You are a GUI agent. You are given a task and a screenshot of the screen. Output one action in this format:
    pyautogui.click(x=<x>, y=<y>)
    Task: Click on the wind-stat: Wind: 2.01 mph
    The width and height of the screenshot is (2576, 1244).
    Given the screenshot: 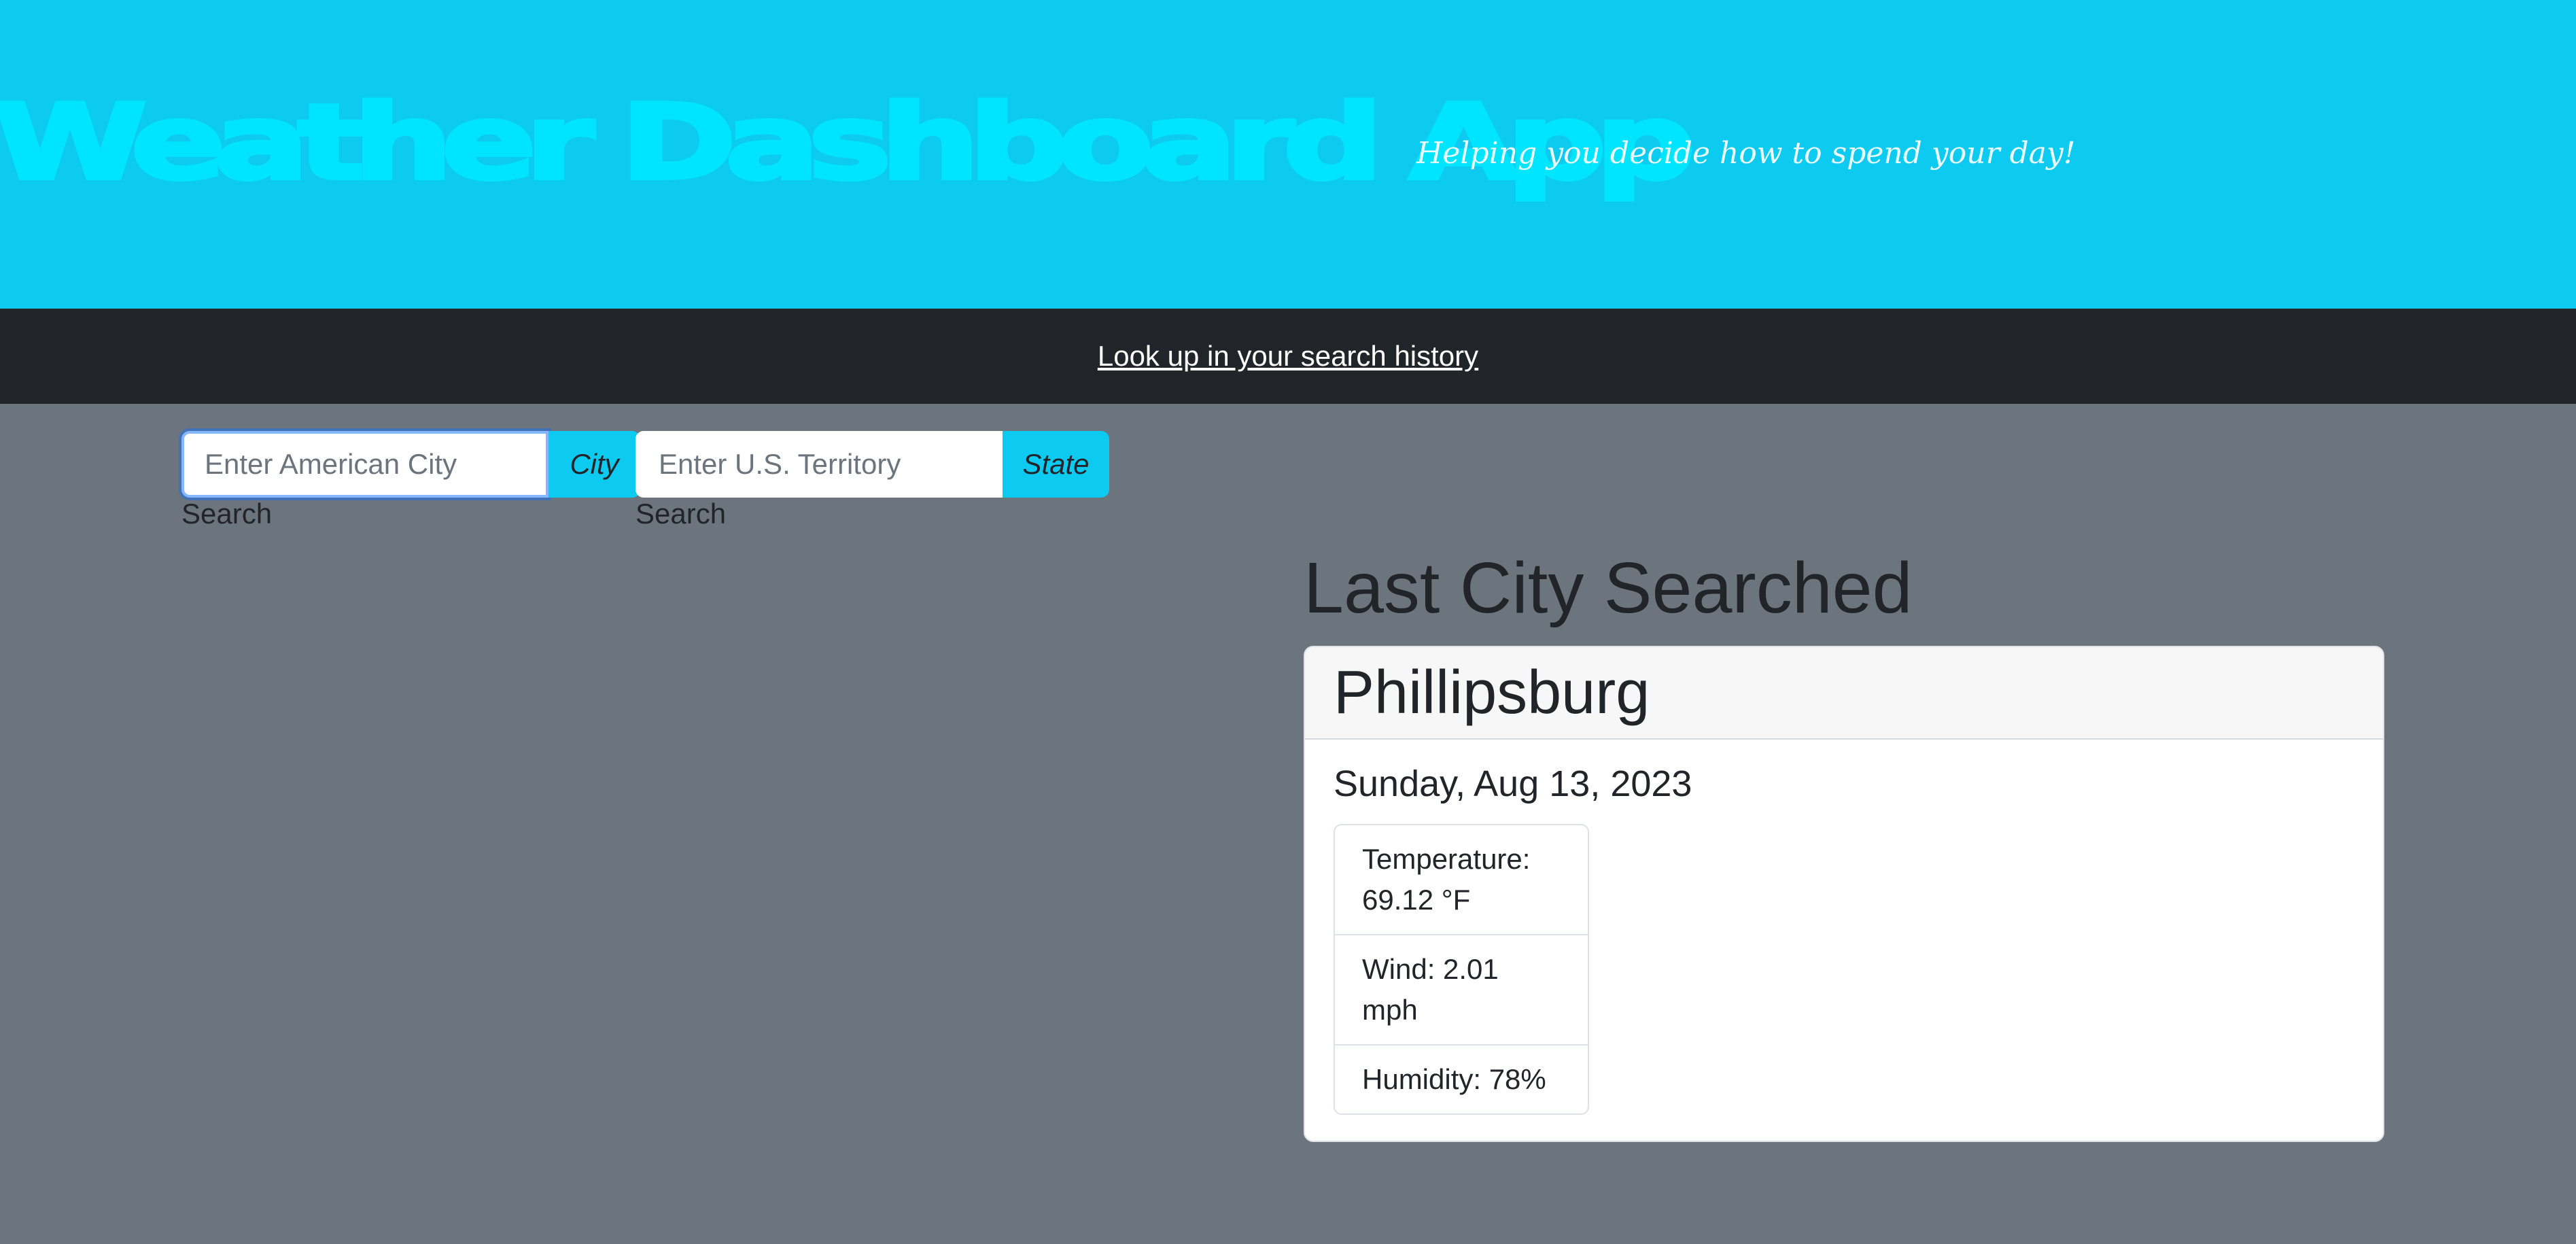 What is the action you would take?
    pyautogui.click(x=1461, y=989)
    